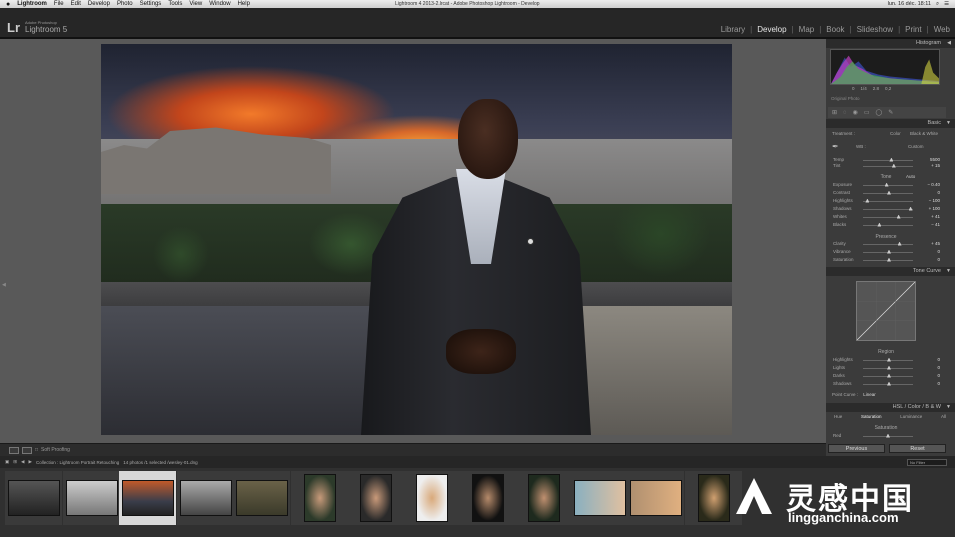  What do you see at coordinates (895, 133) in the screenshot?
I see `treatment-color: Color` at bounding box center [895, 133].